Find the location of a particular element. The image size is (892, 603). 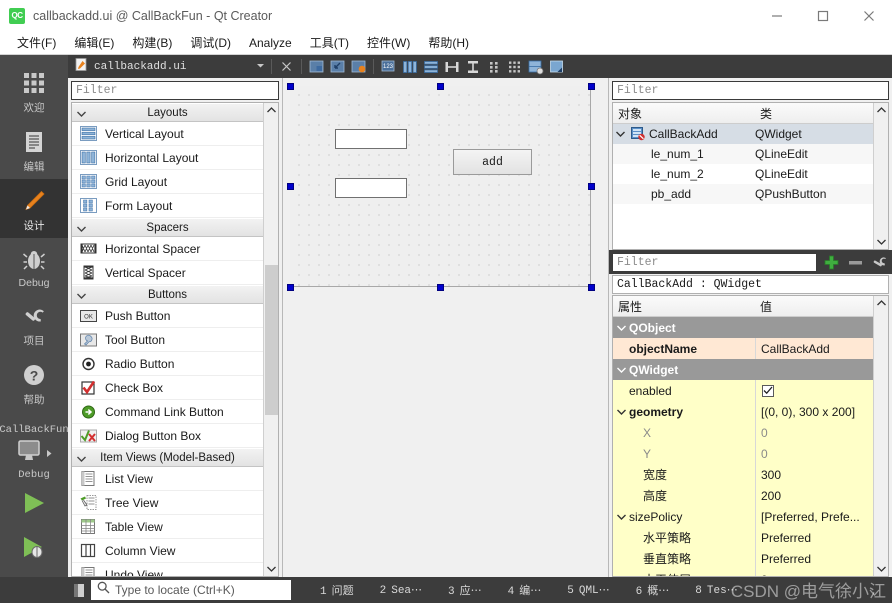

resize-handle-mr is located at coordinates (591, 186).